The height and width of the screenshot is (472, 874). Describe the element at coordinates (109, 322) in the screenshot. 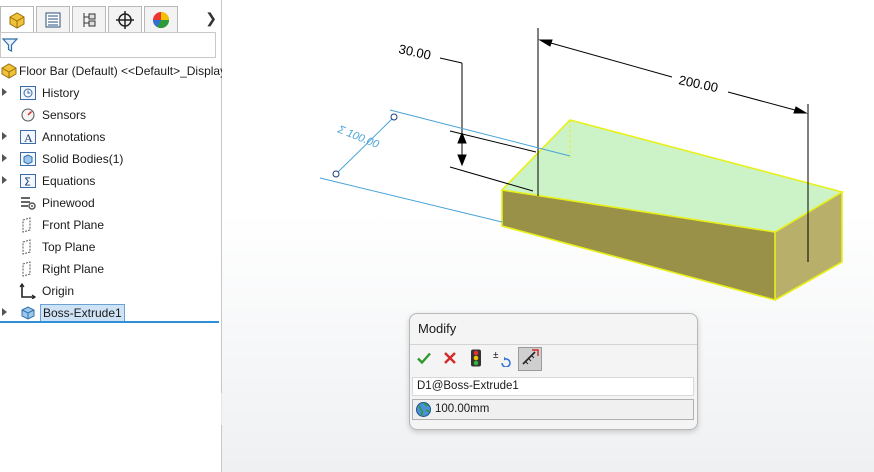

I see `tree-rollback-bar` at that location.